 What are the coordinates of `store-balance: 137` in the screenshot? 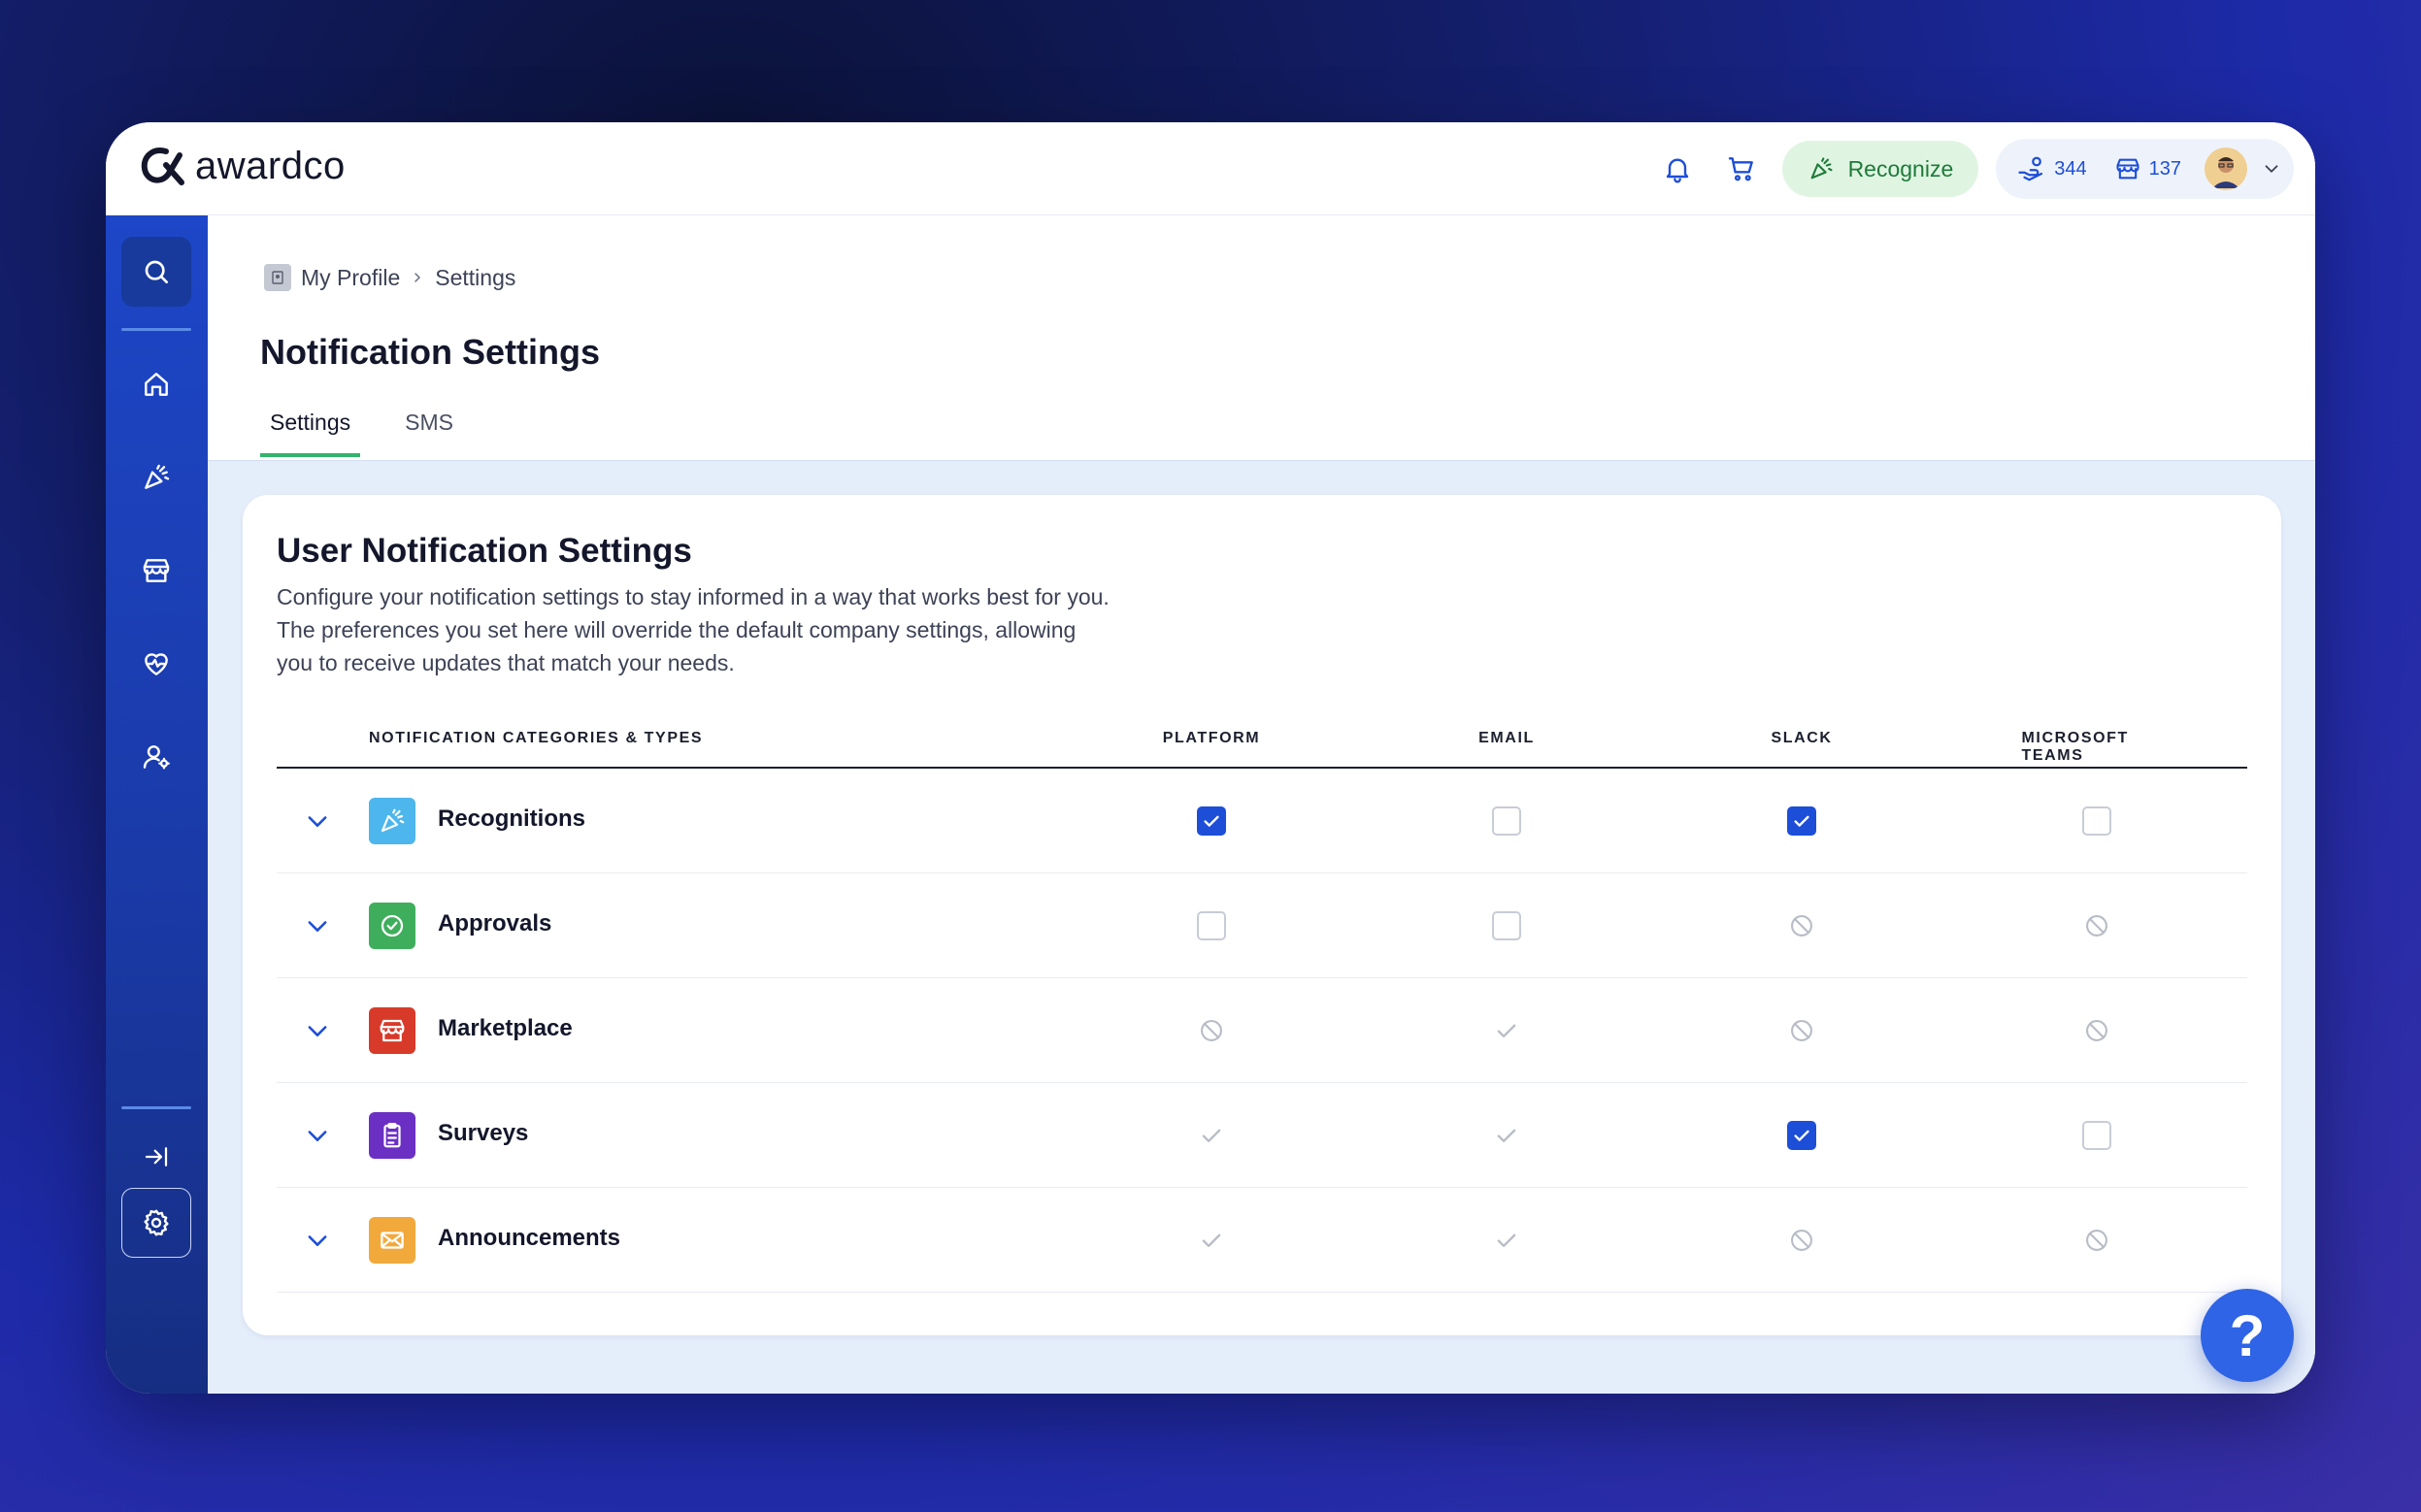 It's located at (2147, 168).